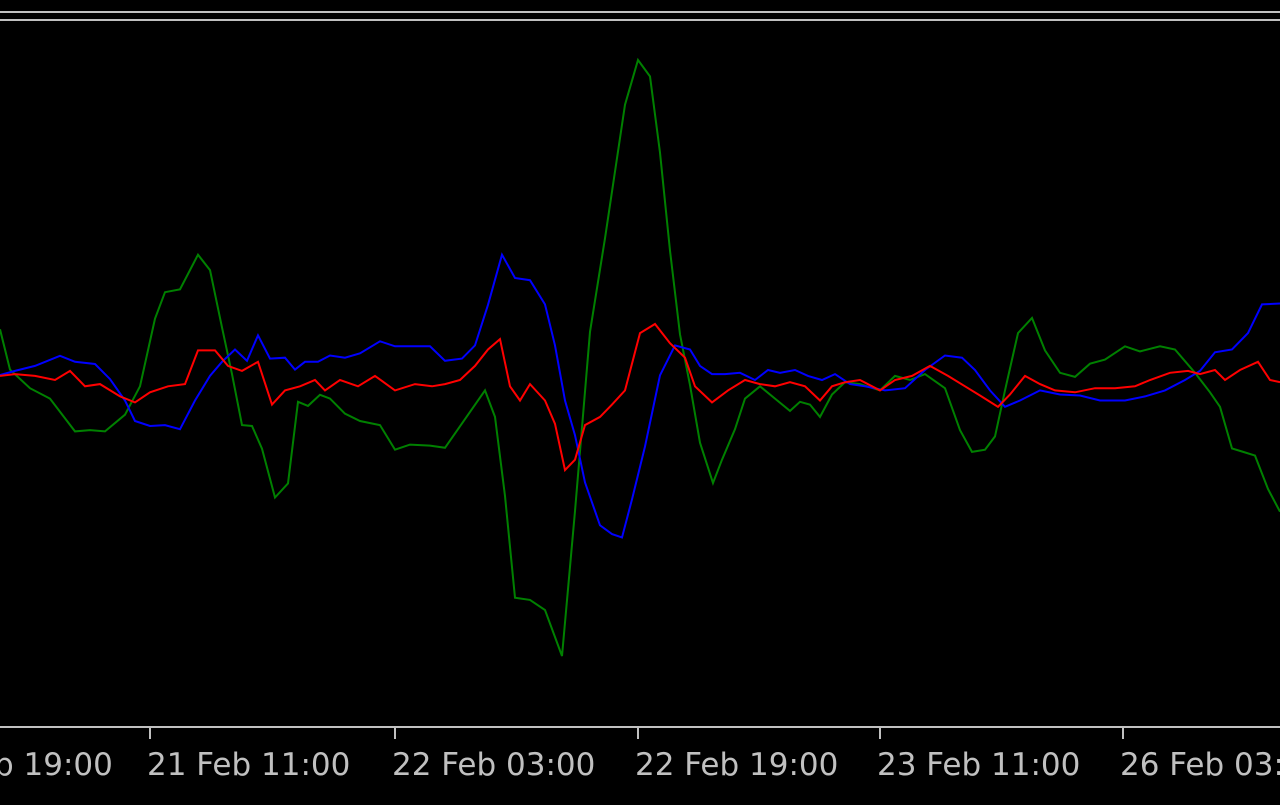 The height and width of the screenshot is (805, 1280). What do you see at coordinates (493, 765) in the screenshot?
I see `x-tick-label: 22 Feb 03:00` at bounding box center [493, 765].